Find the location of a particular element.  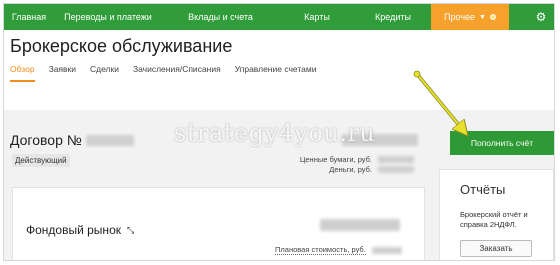

contract-title: Договор № is located at coordinates (72, 140).